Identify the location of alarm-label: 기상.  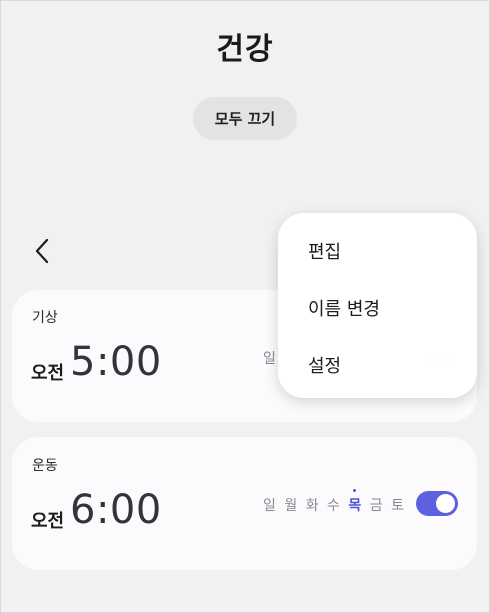
(45, 318).